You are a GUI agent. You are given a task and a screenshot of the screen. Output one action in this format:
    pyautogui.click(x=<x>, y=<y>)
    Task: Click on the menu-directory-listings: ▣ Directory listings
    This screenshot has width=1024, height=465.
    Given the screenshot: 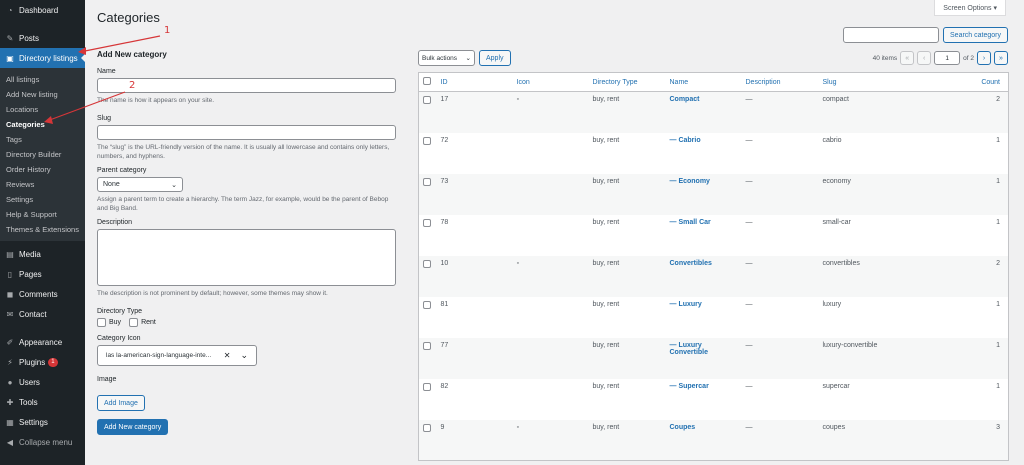 What is the action you would take?
    pyautogui.click(x=42, y=58)
    